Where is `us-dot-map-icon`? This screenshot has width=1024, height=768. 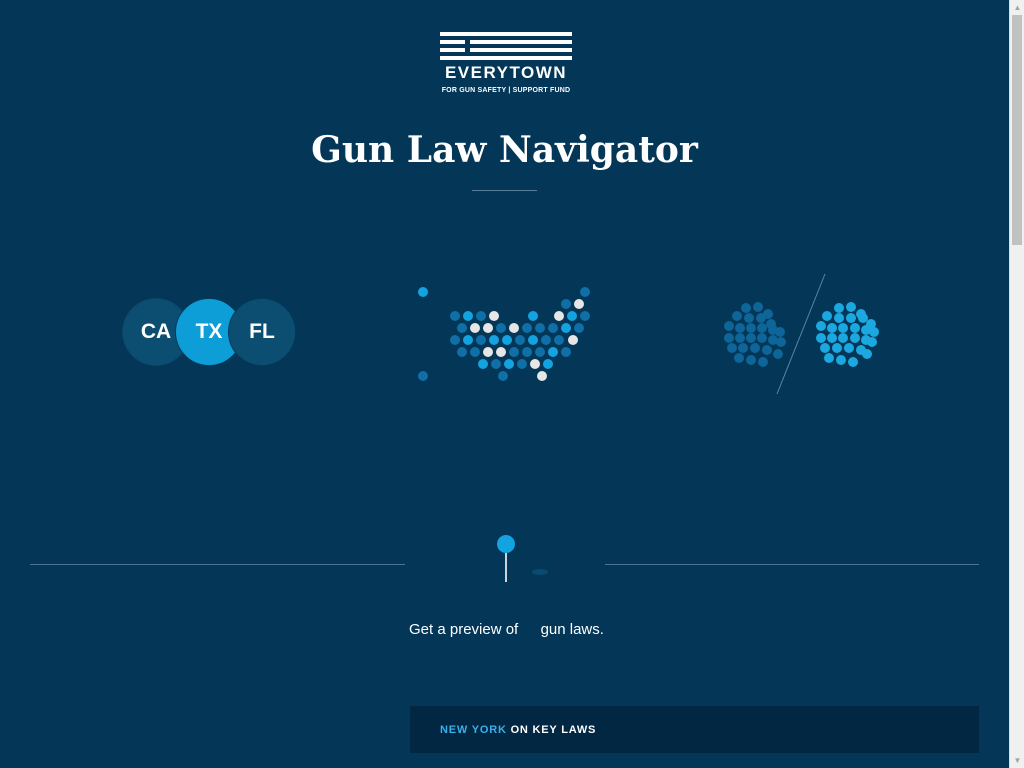 us-dot-map-icon is located at coordinates (505, 335).